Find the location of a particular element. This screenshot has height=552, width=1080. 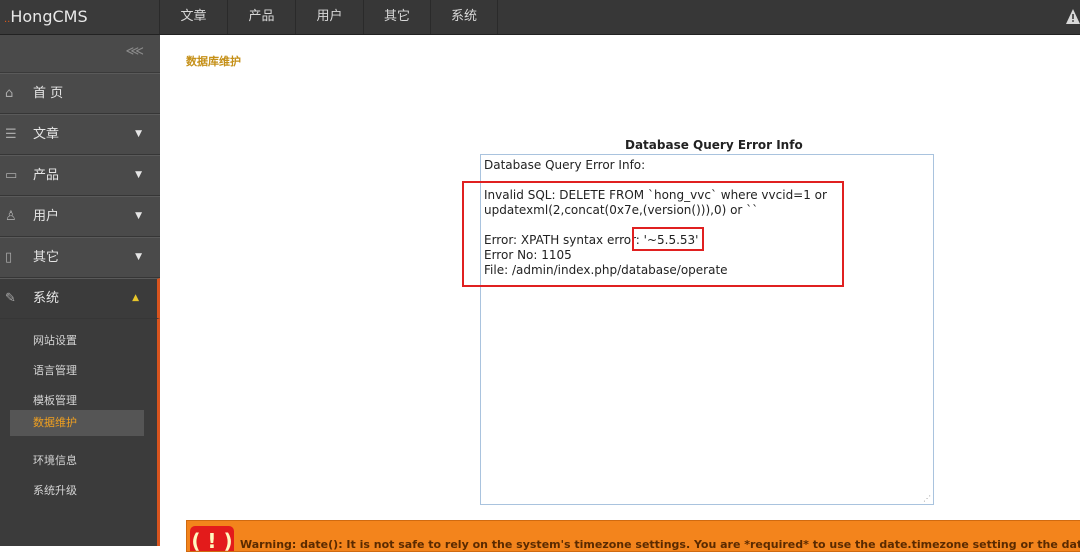

sidebar-item-label: 文章 is located at coordinates (46, 134).